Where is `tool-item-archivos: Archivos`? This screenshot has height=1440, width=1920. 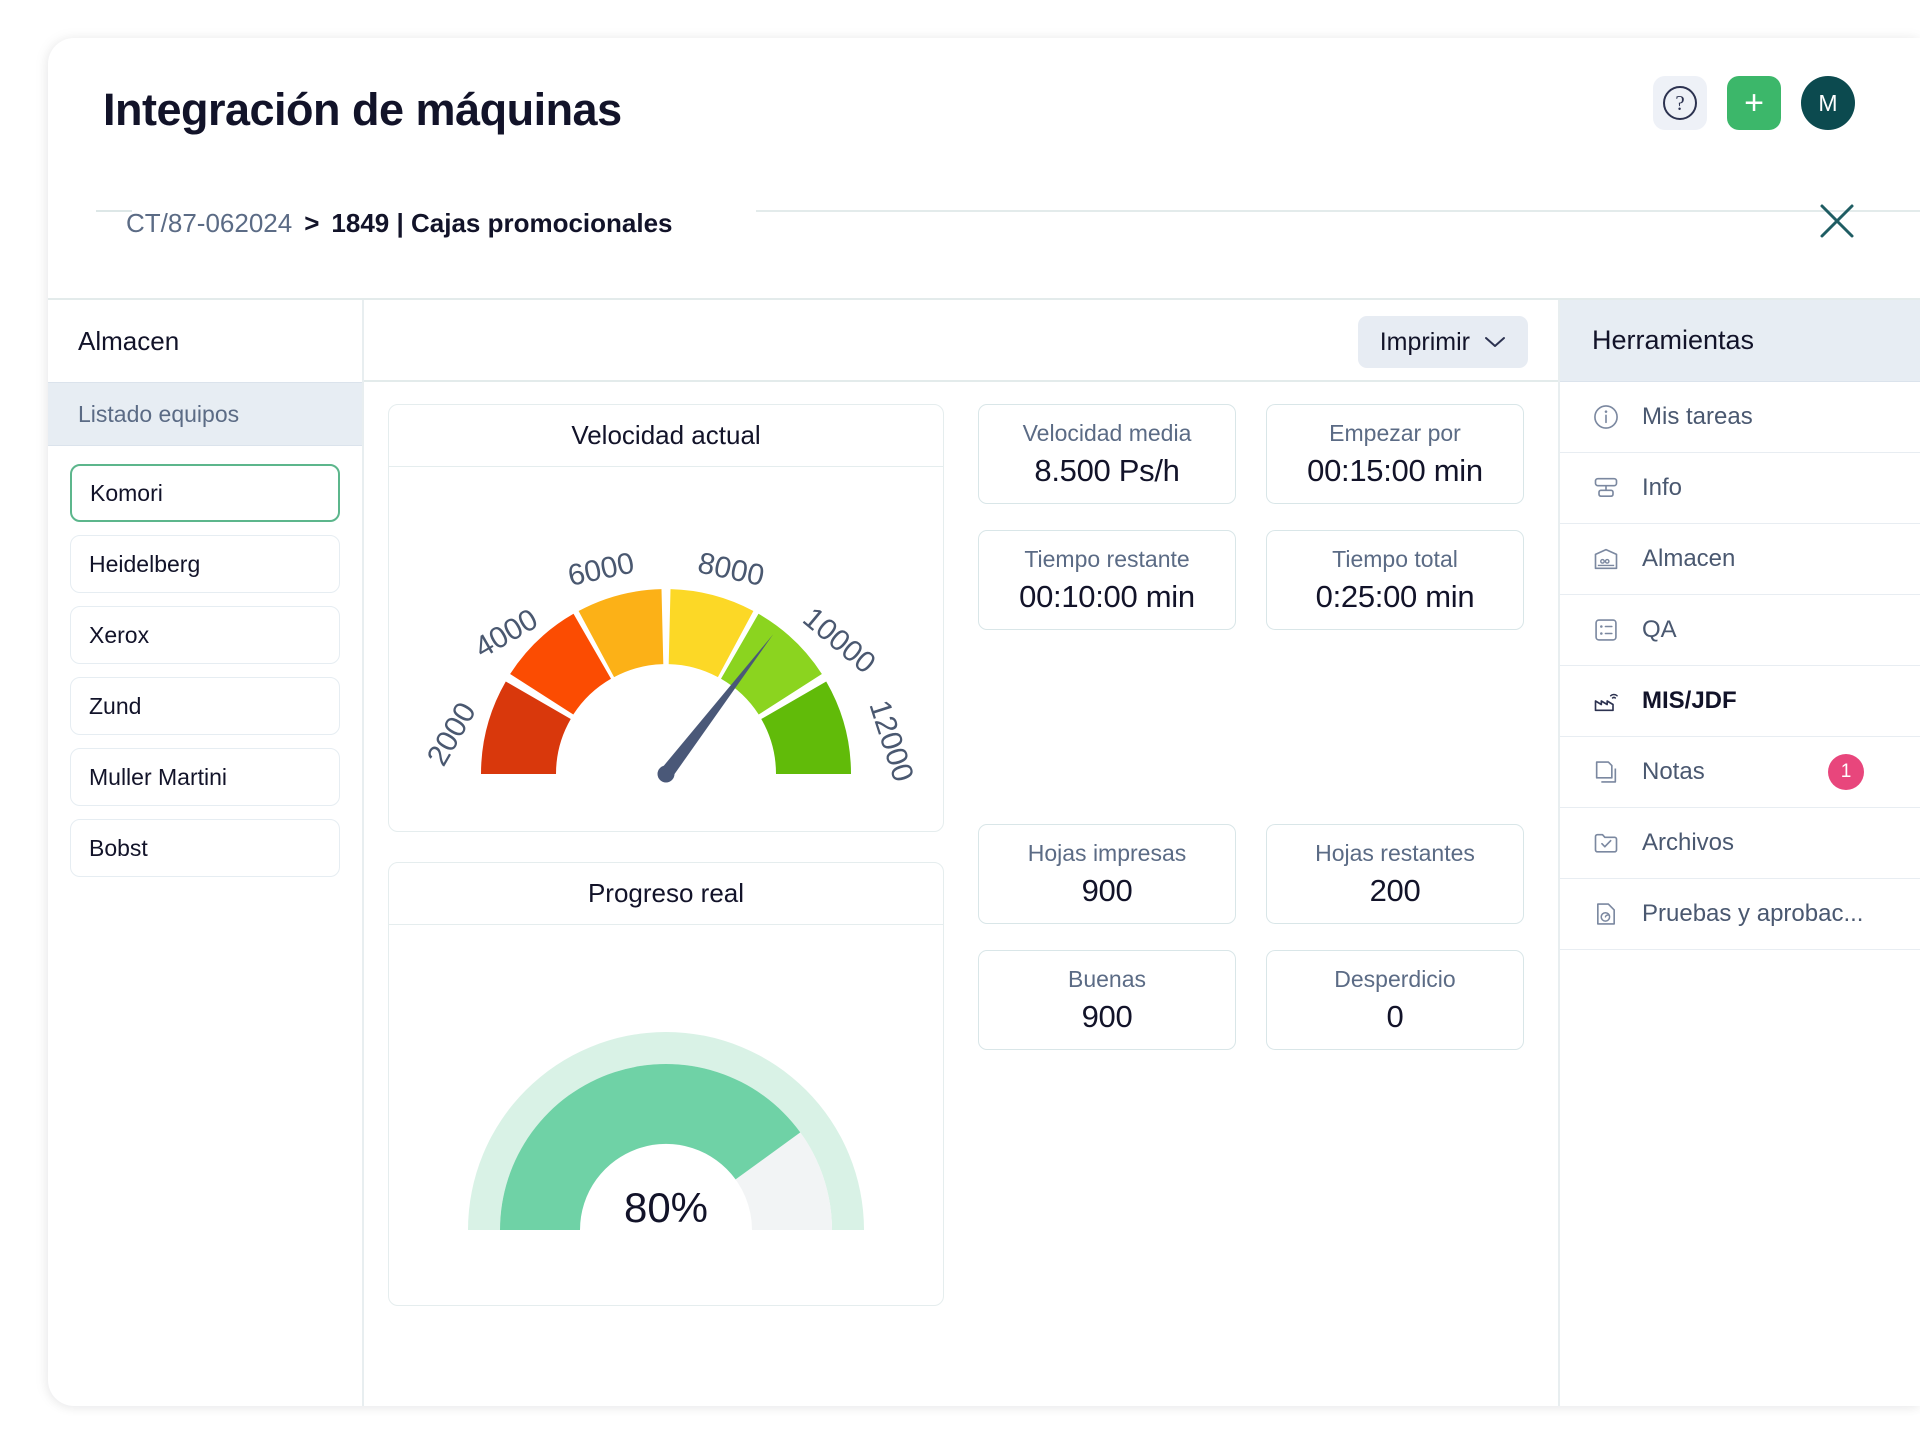
tool-item-archivos: Archivos is located at coordinates (1740, 843).